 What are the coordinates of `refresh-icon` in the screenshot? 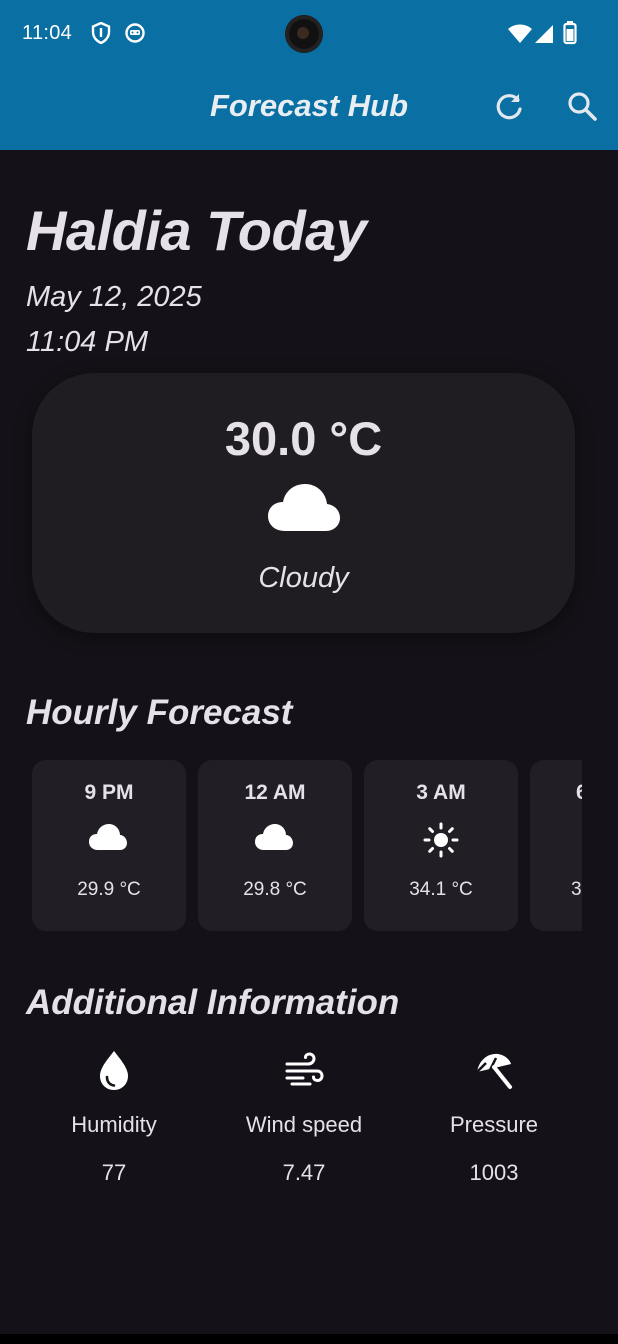 It's located at (509, 107).